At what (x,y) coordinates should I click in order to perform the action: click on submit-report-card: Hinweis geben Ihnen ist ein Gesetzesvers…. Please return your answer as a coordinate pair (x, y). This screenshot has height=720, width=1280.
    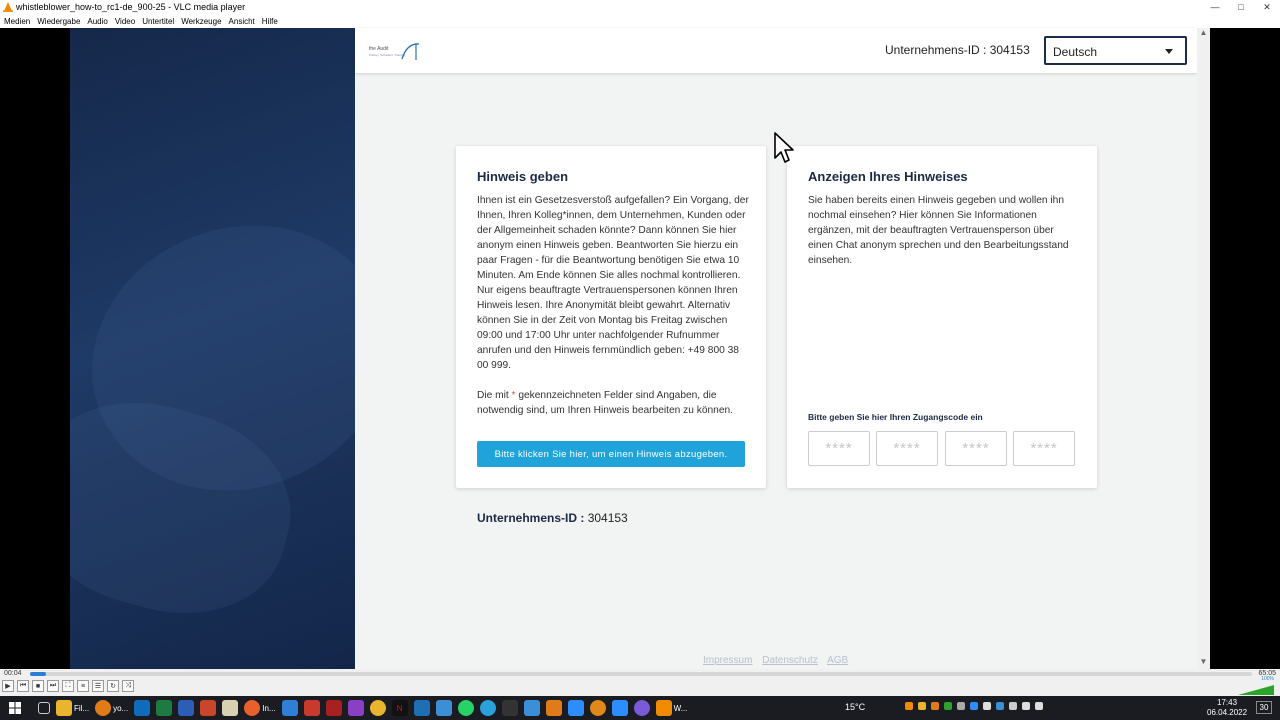
    Looking at the image, I should click on (611, 317).